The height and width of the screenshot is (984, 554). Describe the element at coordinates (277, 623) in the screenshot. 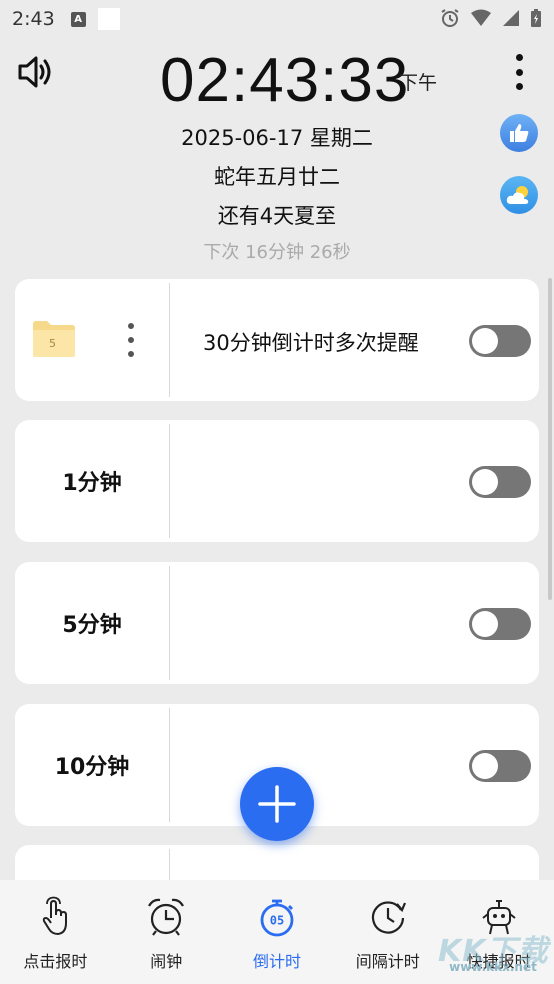

I see `timer-card: 5分钟` at that location.